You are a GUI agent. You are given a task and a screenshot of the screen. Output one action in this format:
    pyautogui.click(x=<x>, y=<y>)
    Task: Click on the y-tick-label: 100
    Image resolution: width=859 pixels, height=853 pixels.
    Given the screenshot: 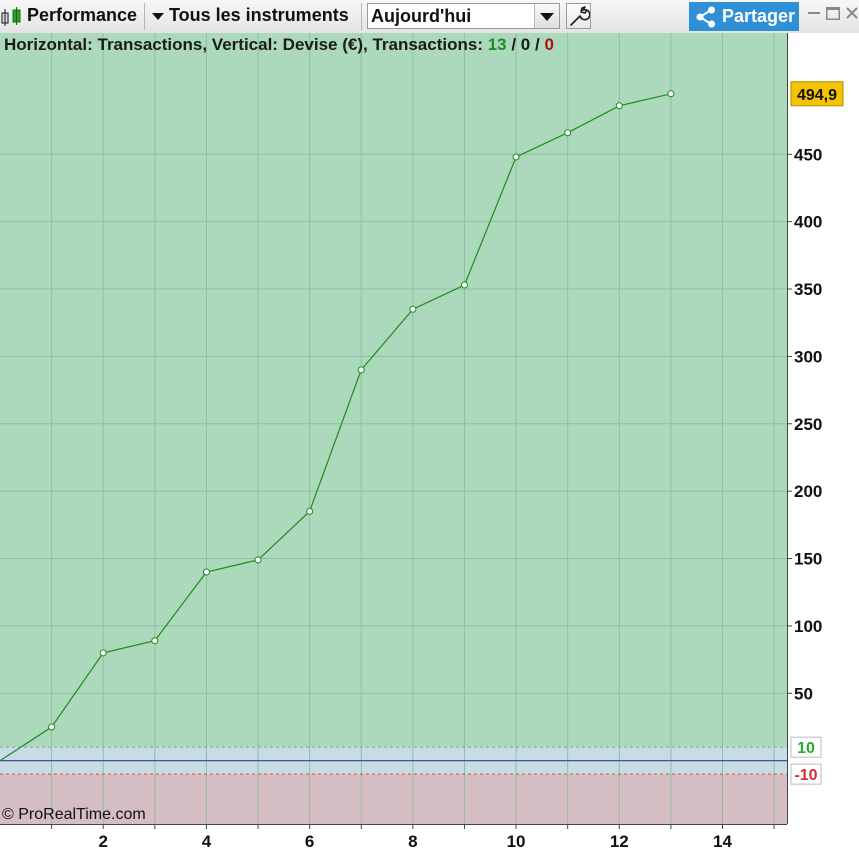 What is the action you would take?
    pyautogui.click(x=808, y=626)
    